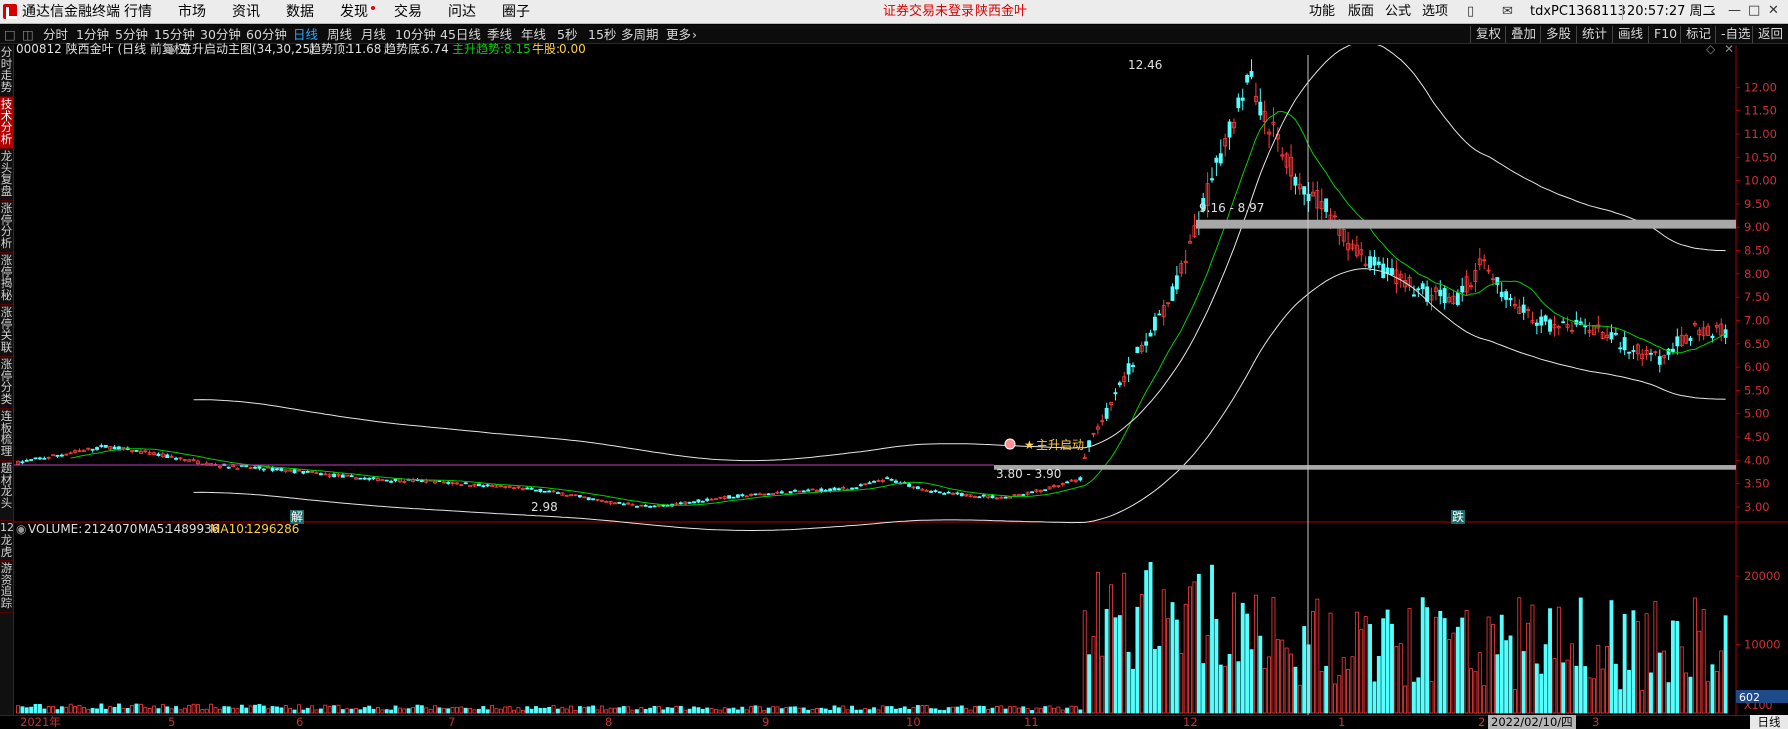 The height and width of the screenshot is (729, 1788). I want to click on tab-limitup-secret: 涨停揭秘, so click(6, 279).